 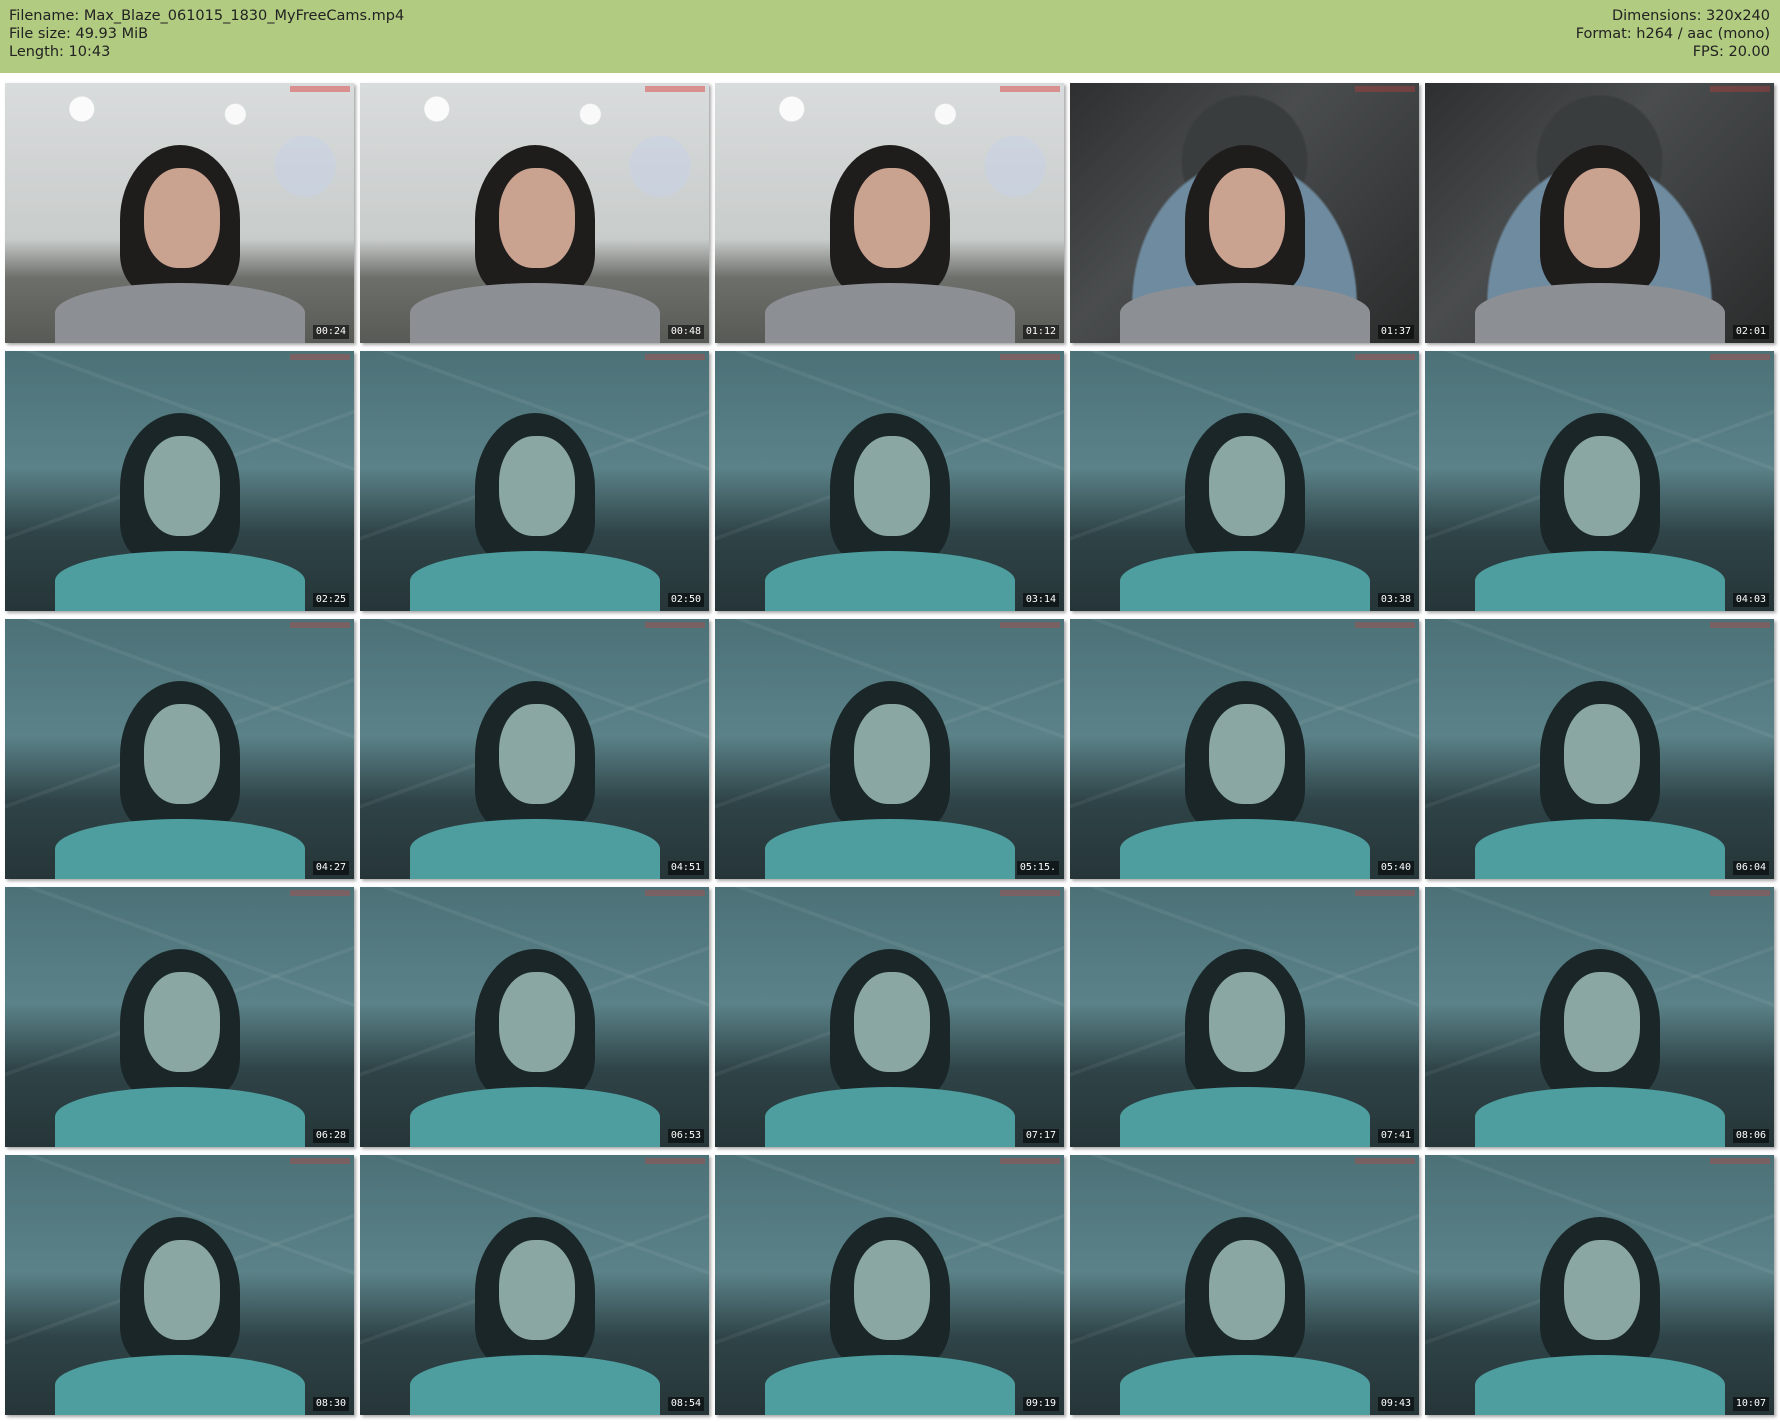 I want to click on thumbnail-timestamp: 04:51, so click(x=685, y=868).